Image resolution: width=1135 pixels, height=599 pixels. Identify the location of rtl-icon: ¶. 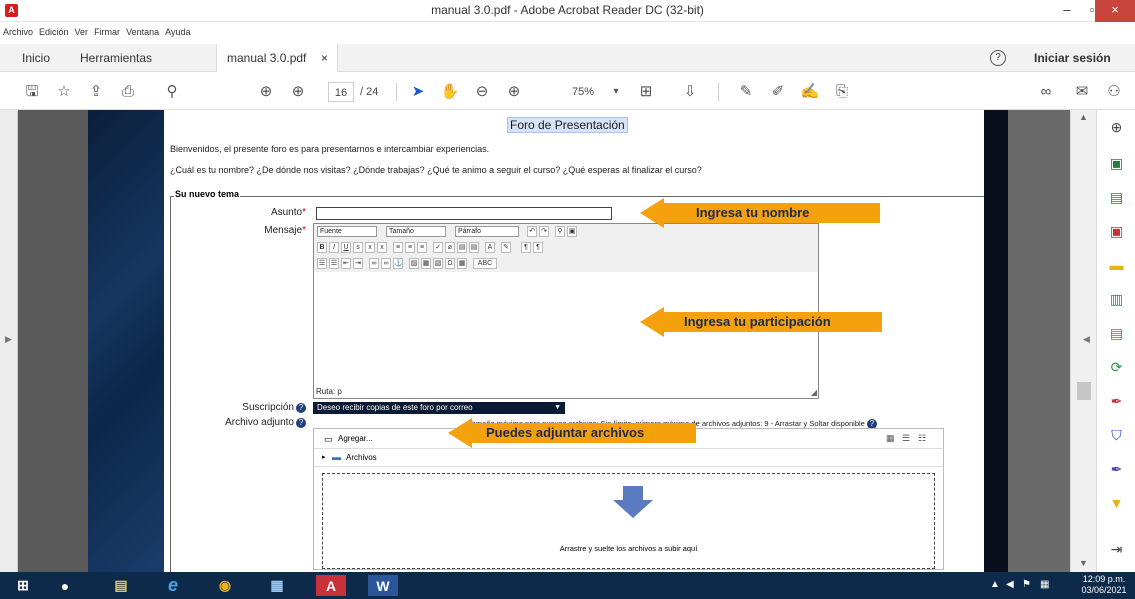
(538, 247).